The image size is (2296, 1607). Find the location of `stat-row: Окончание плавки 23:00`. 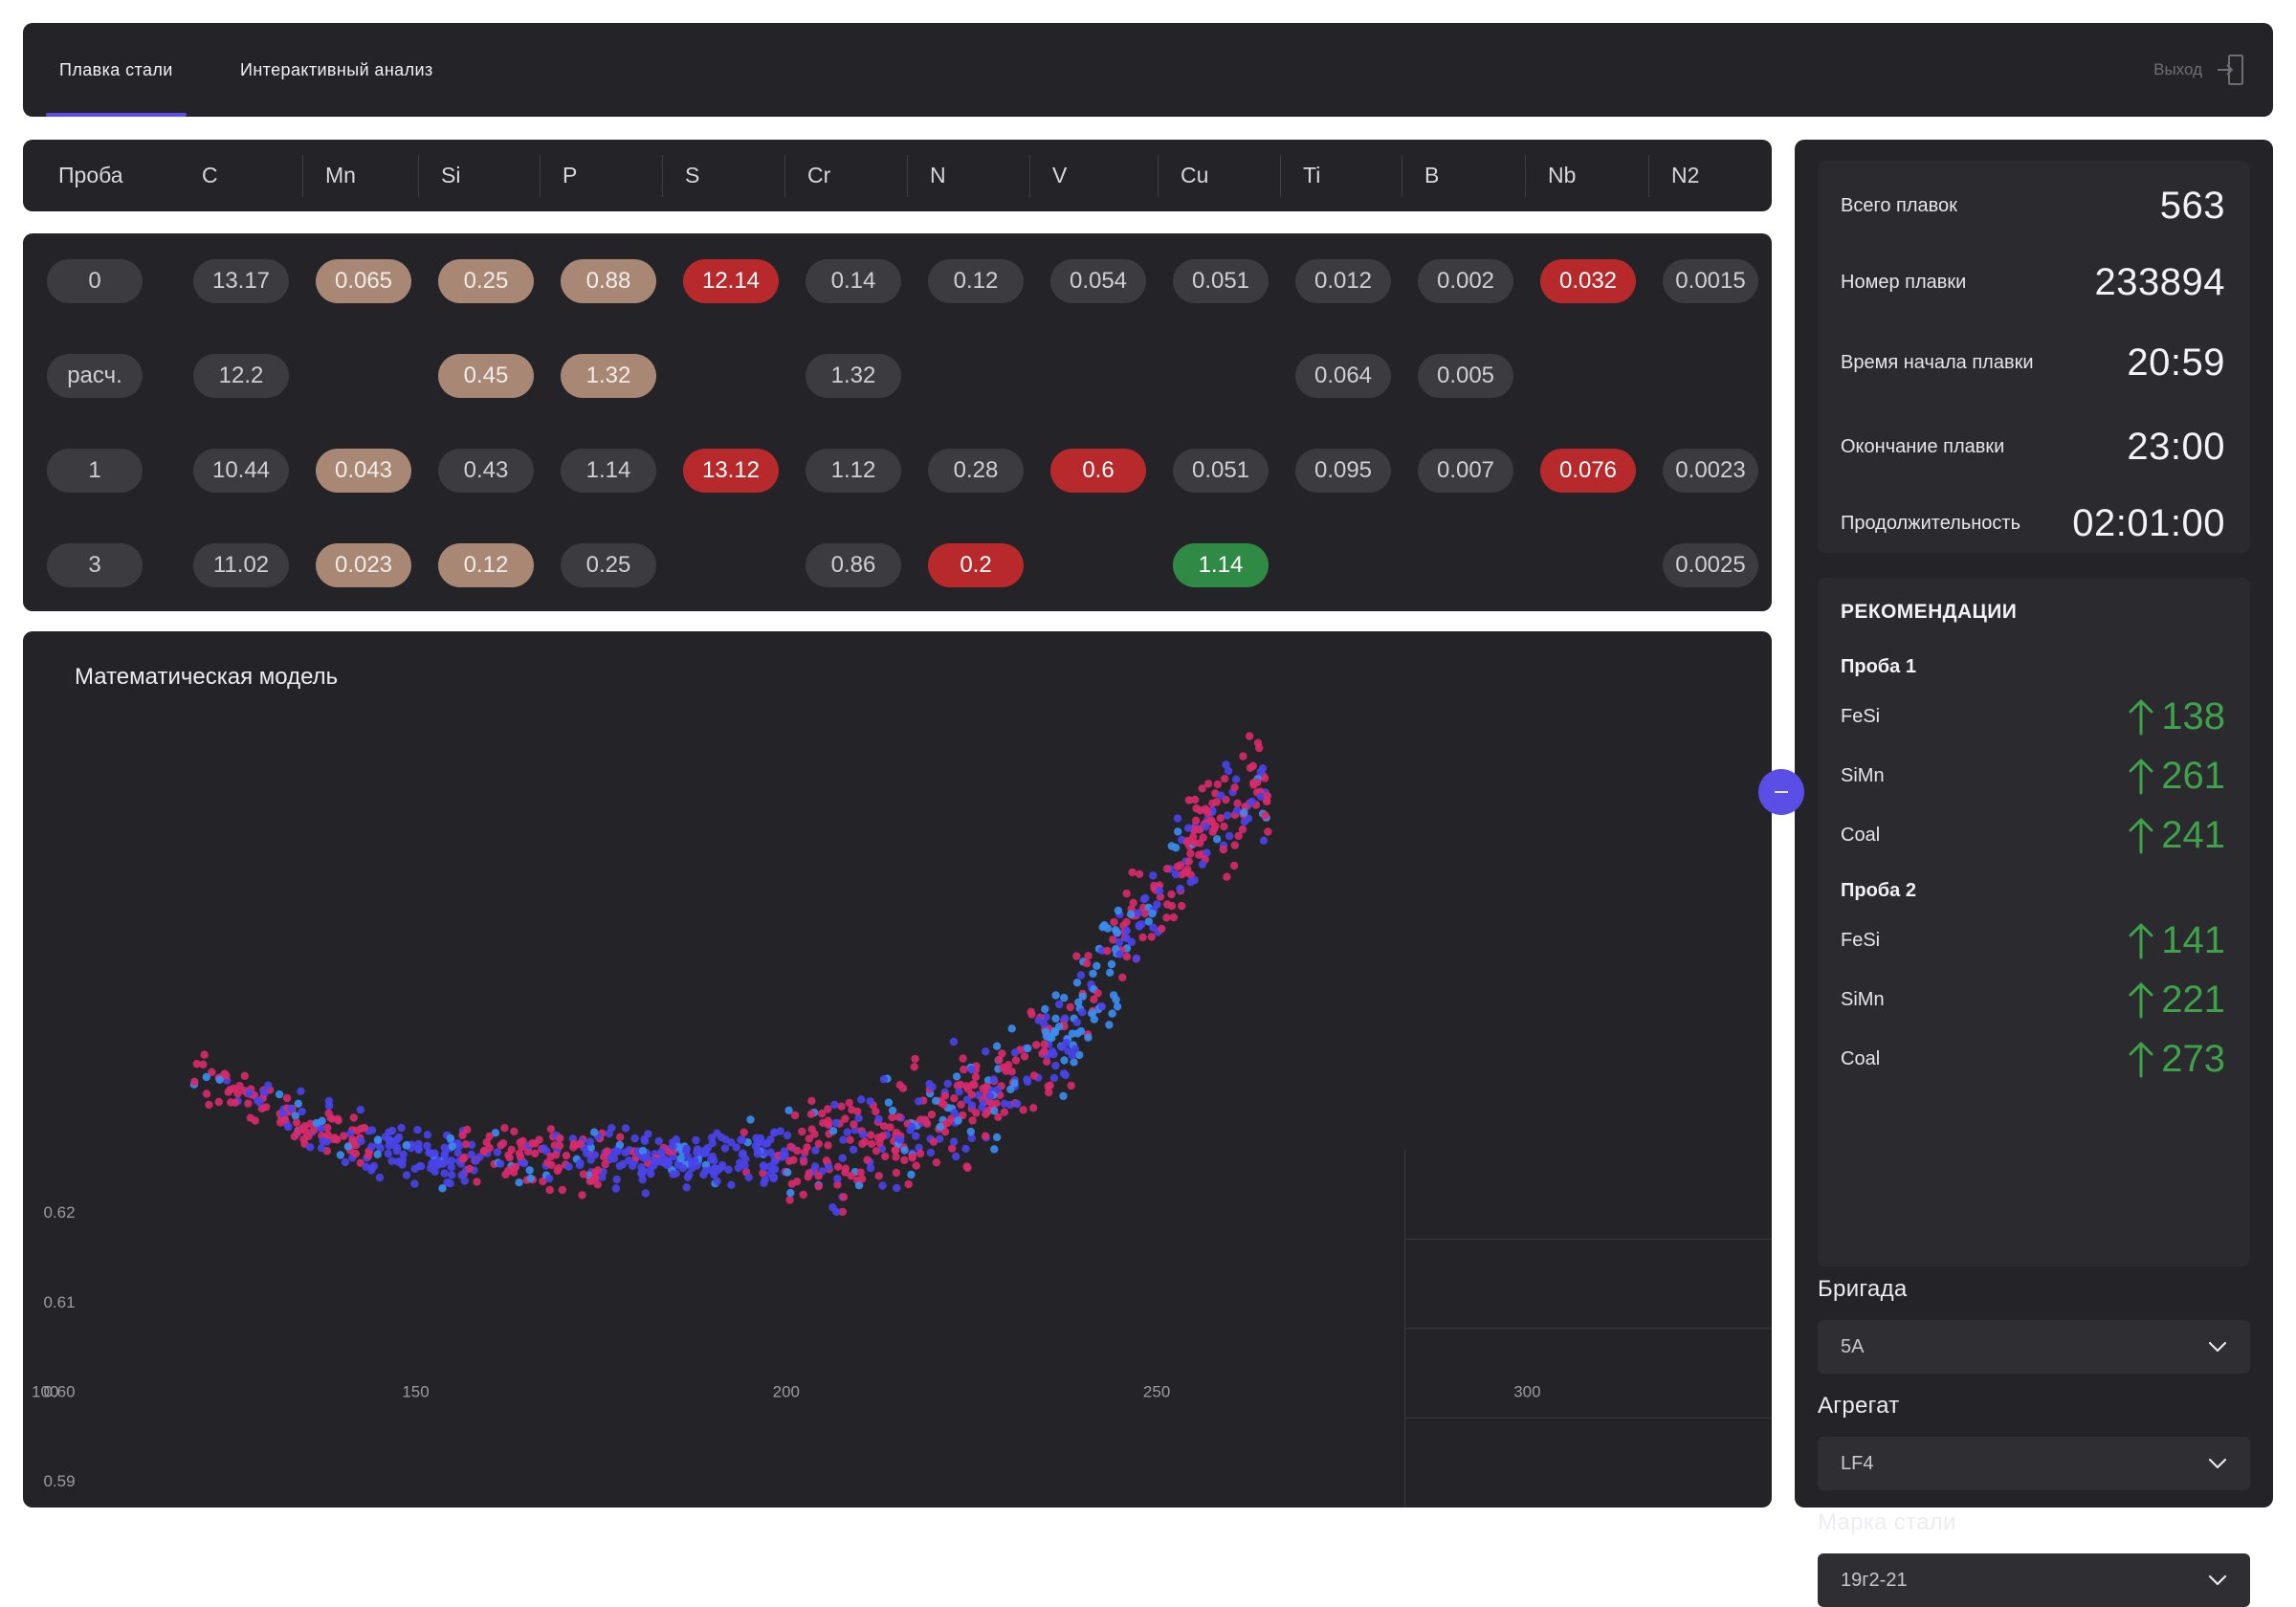

stat-row: Окончание плавки 23:00 is located at coordinates (2033, 446).